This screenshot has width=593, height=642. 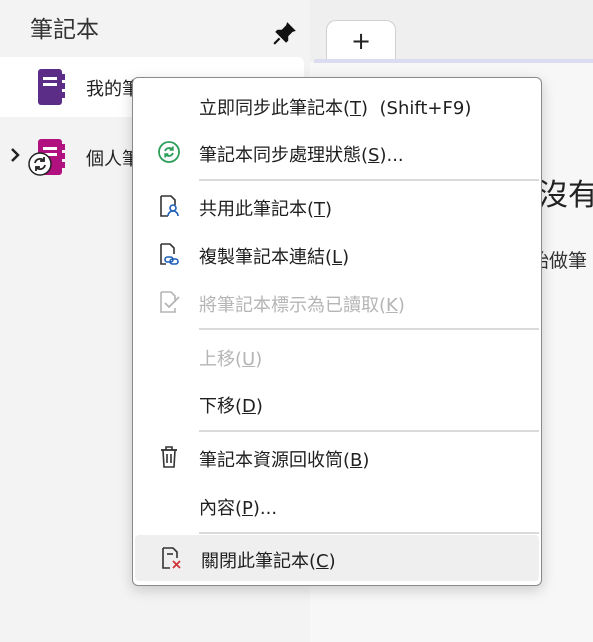 I want to click on menu-item-label: 上移(U), so click(x=231, y=359).